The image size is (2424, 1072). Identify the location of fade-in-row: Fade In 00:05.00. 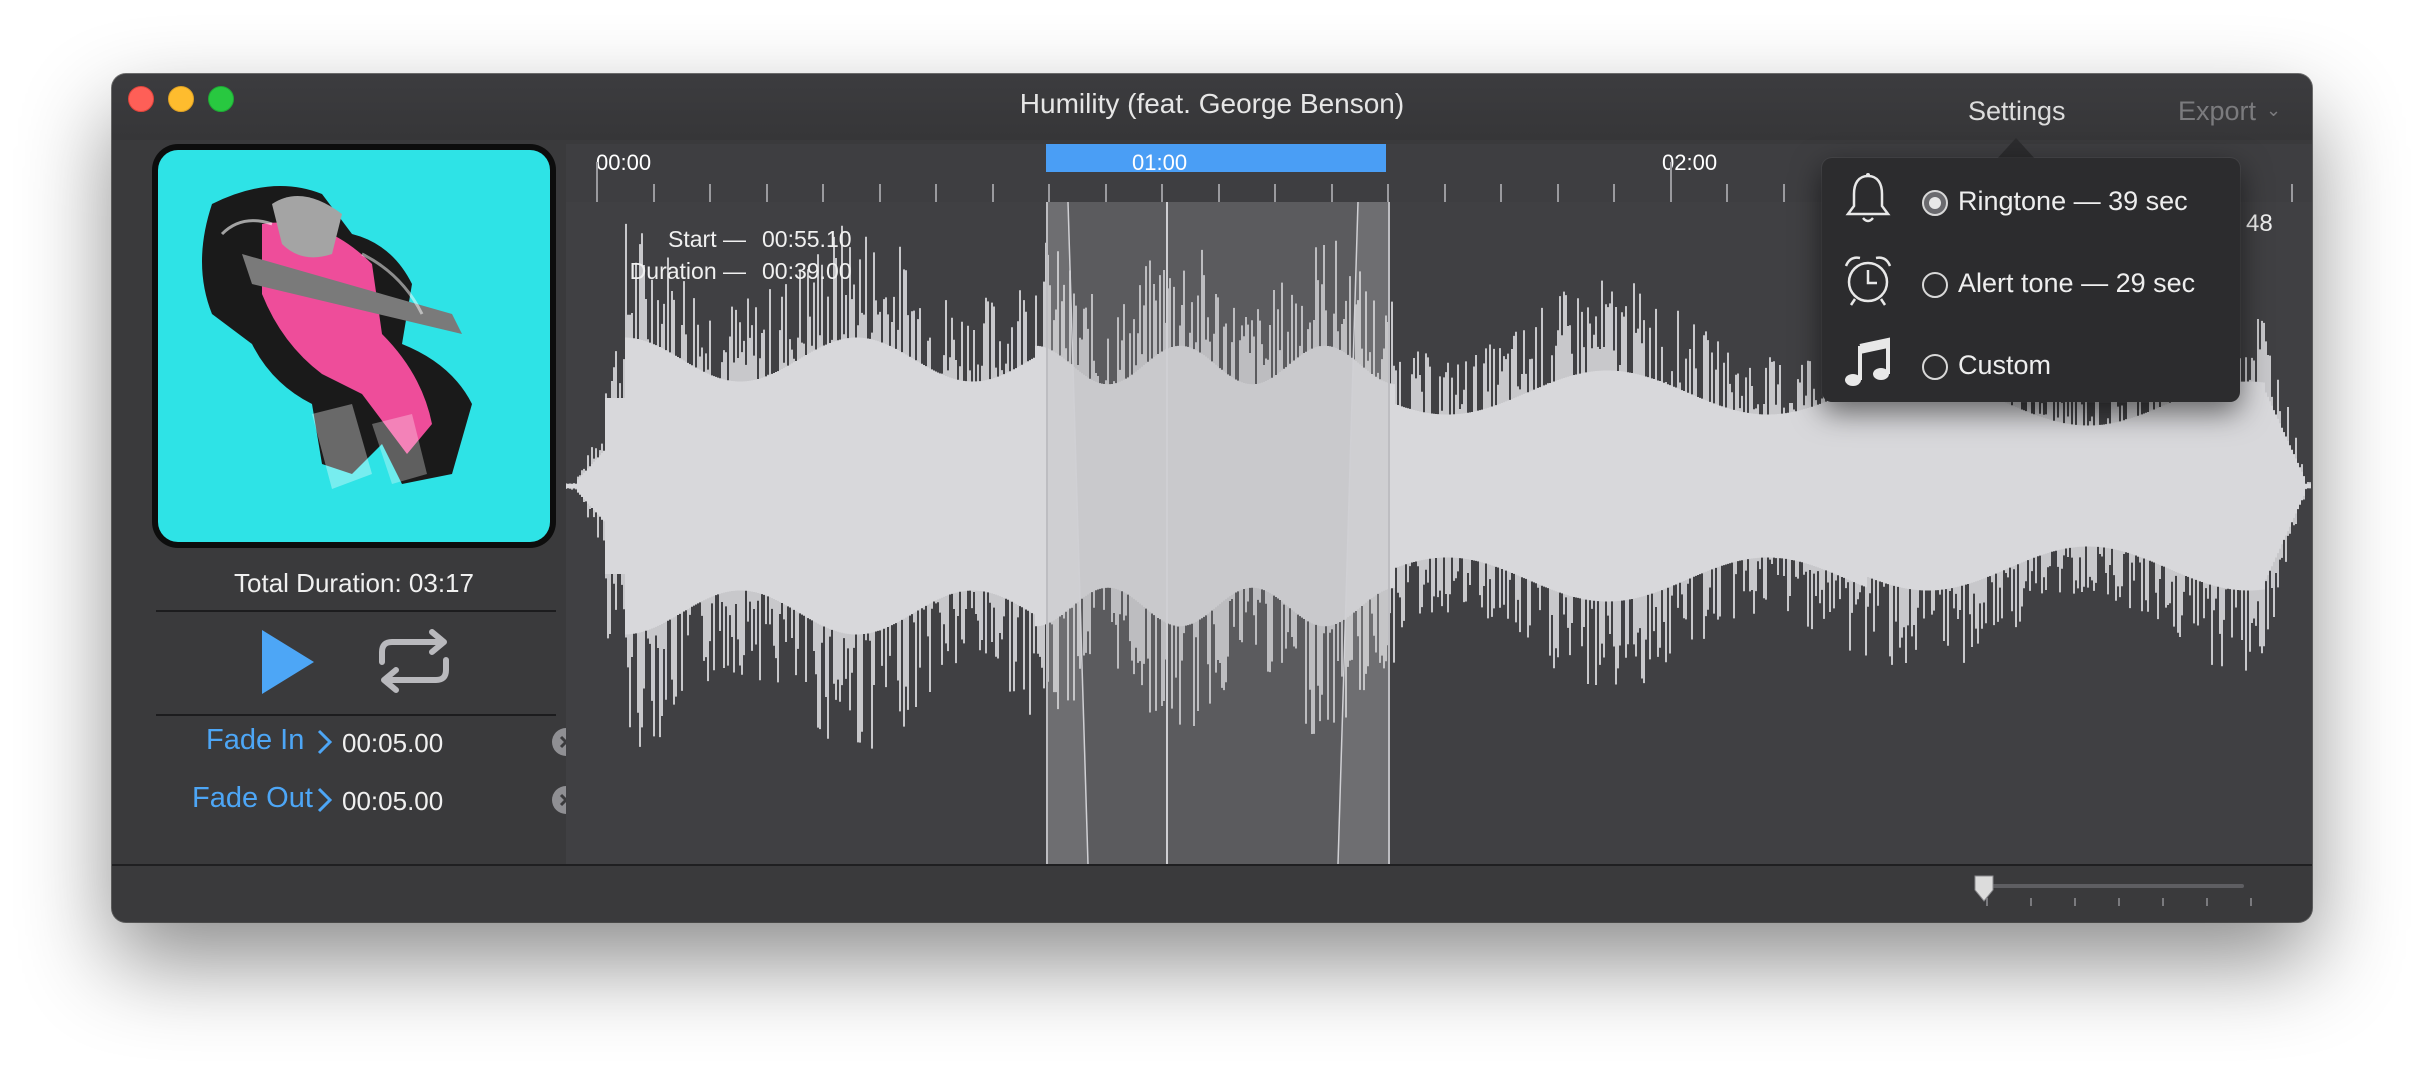
(366, 742).